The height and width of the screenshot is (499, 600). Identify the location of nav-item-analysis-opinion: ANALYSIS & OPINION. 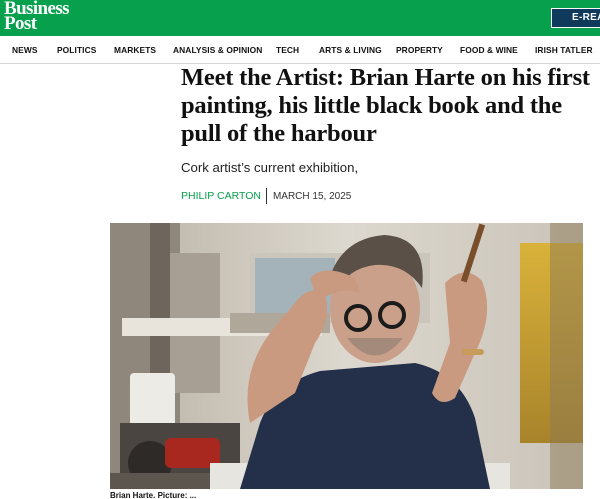
(217, 50).